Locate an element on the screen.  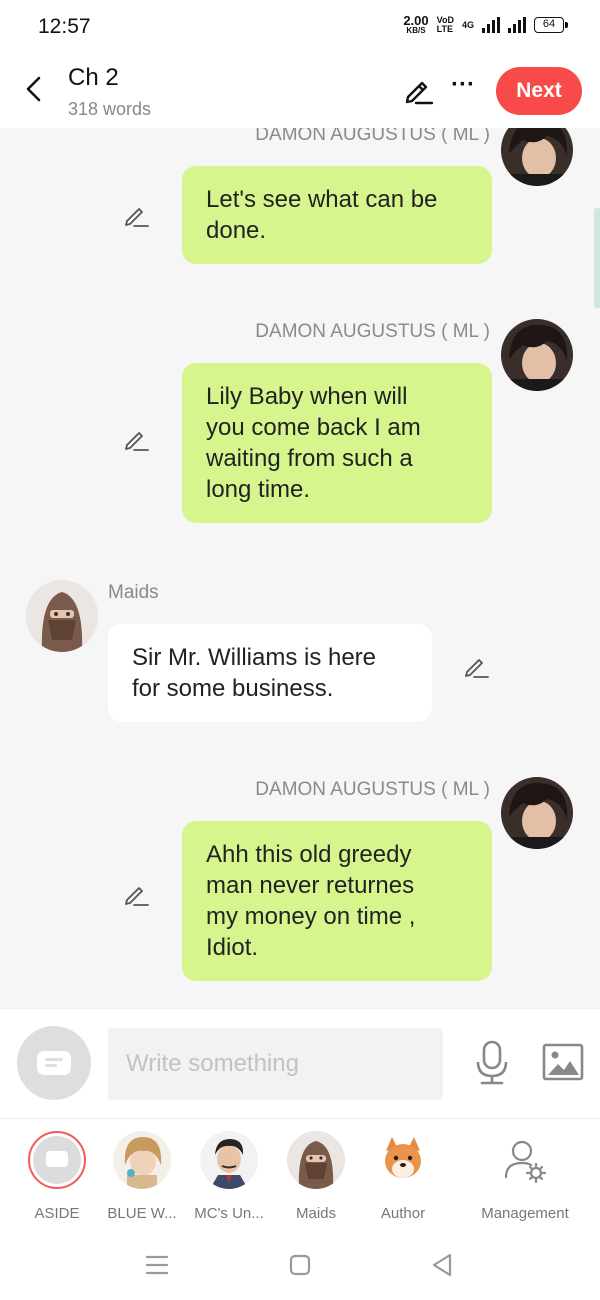
battery-icon: 64 is located at coordinates (551, 24).